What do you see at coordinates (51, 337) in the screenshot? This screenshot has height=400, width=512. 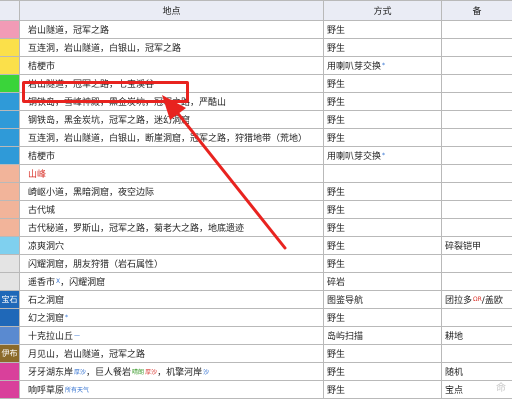 I see `location-text: 十克拉山丘` at bounding box center [51, 337].